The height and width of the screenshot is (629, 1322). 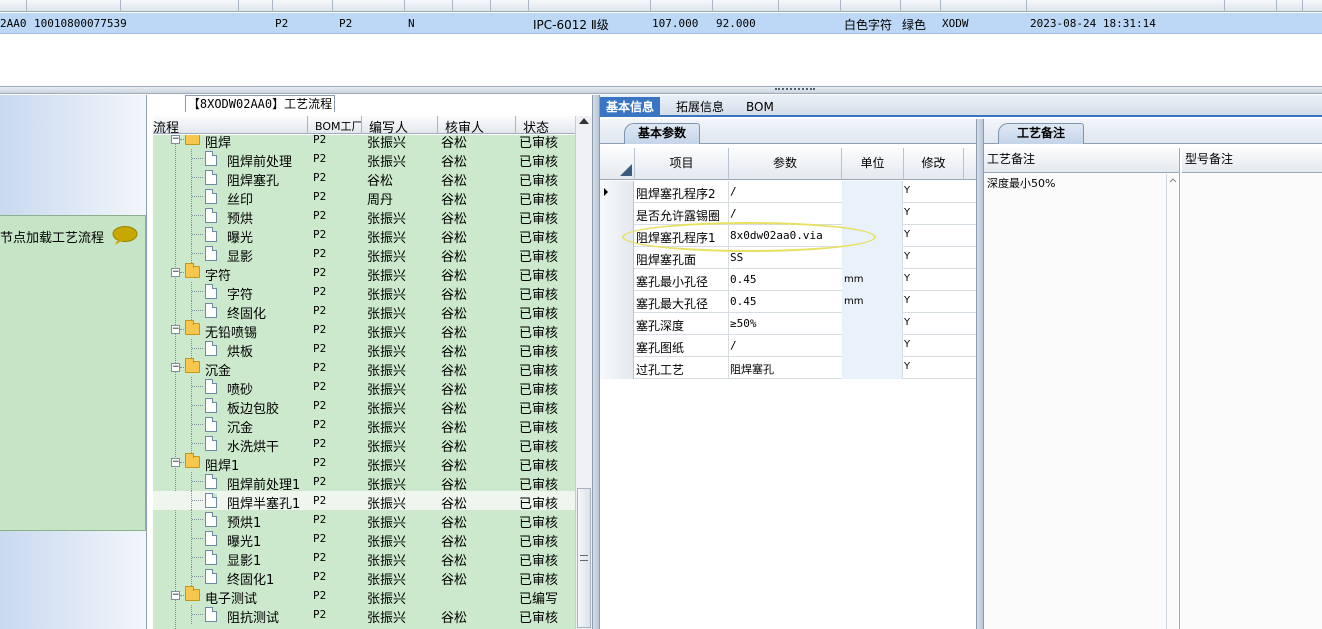 I want to click on tree-row: 水洗烘干 P2 张振兴 谷松 已审核, so click(x=364, y=444).